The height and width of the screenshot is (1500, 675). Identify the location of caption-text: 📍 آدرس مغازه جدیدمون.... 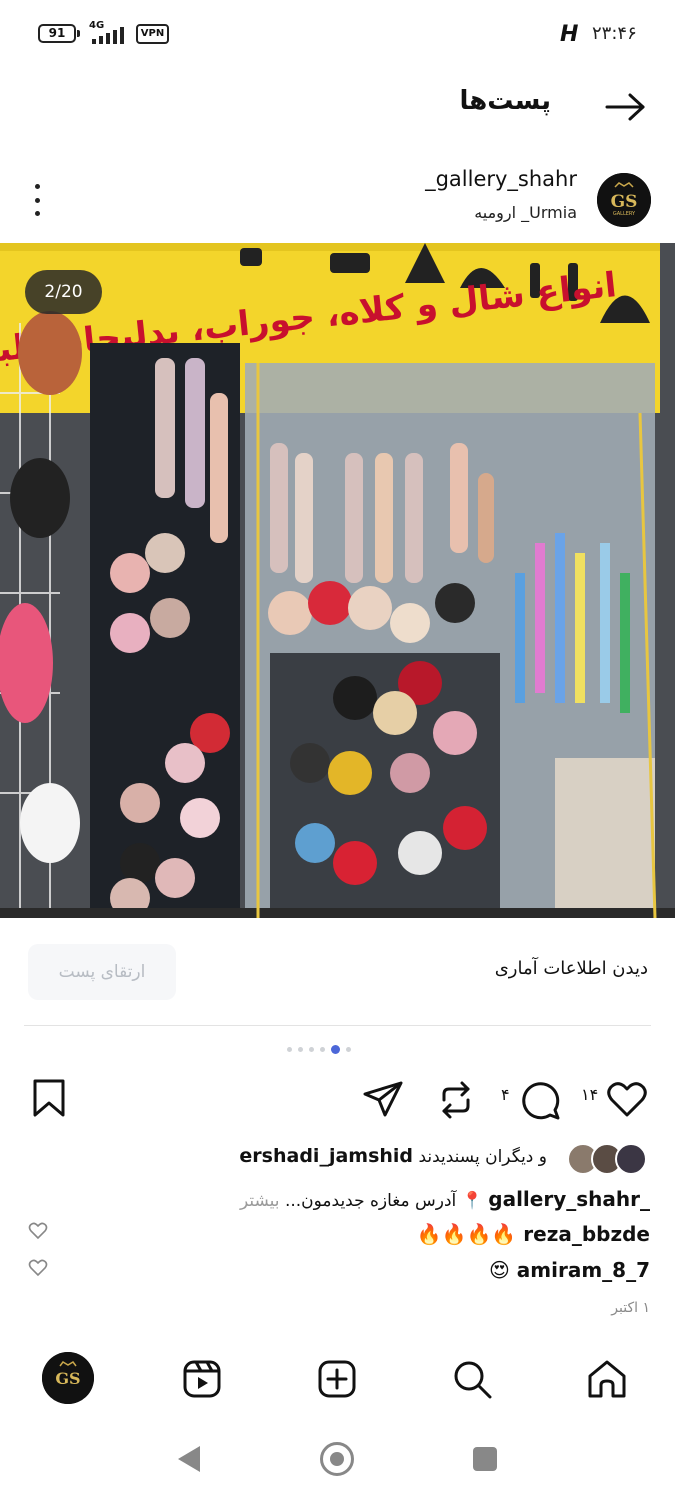
(383, 1201).